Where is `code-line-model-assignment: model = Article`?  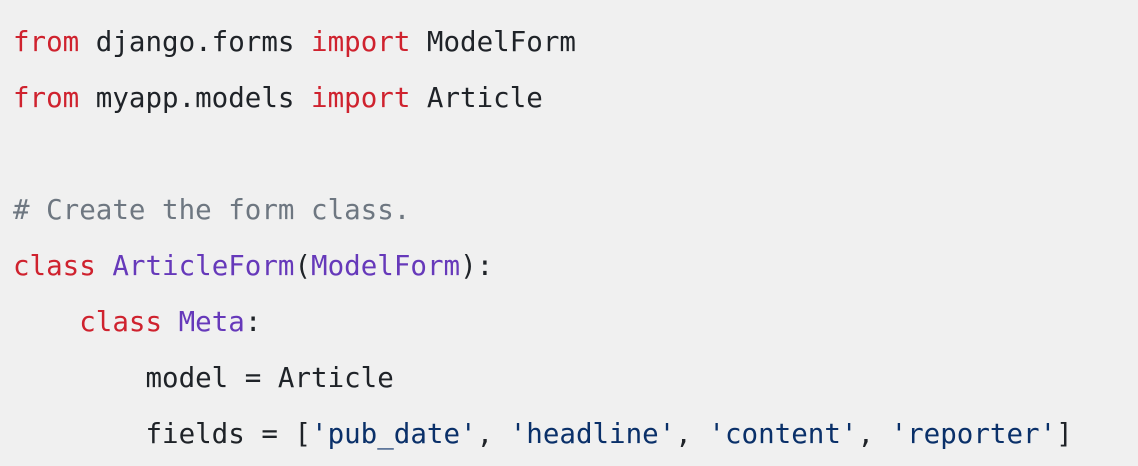
code-line-model-assignment: model = Article is located at coordinates (575, 385).